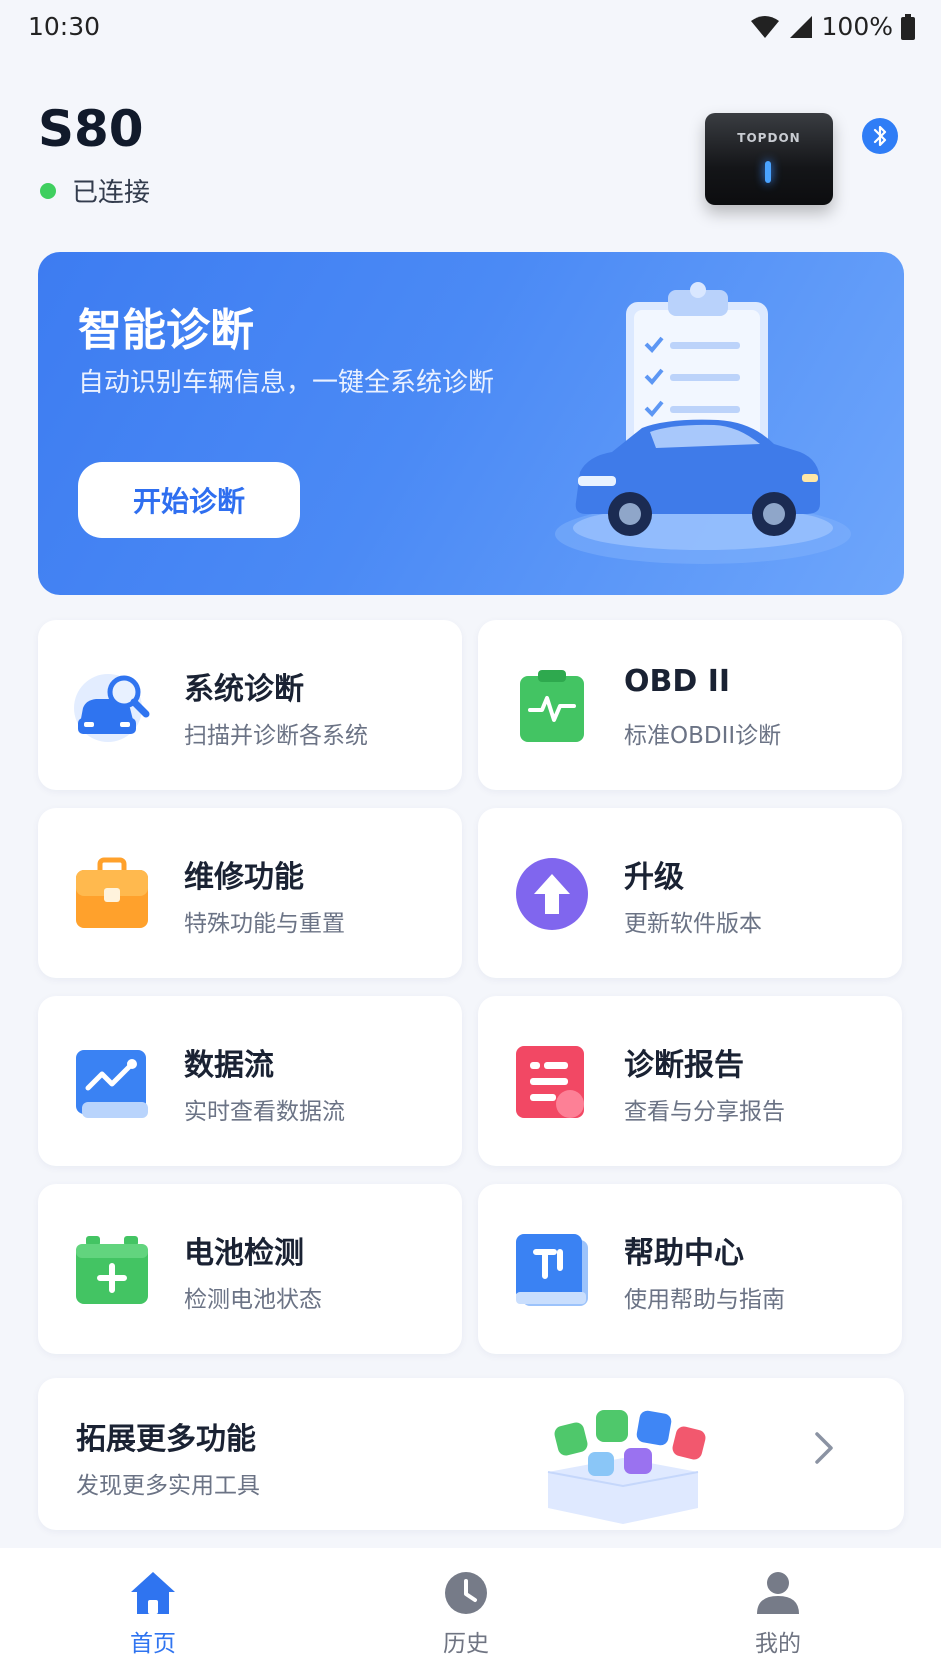 This screenshot has height=1672, width=941. Describe the element at coordinates (286, 383) in the screenshot. I see `hero-subtitle: 自动识别车辆信息，一键全系统诊断` at that location.